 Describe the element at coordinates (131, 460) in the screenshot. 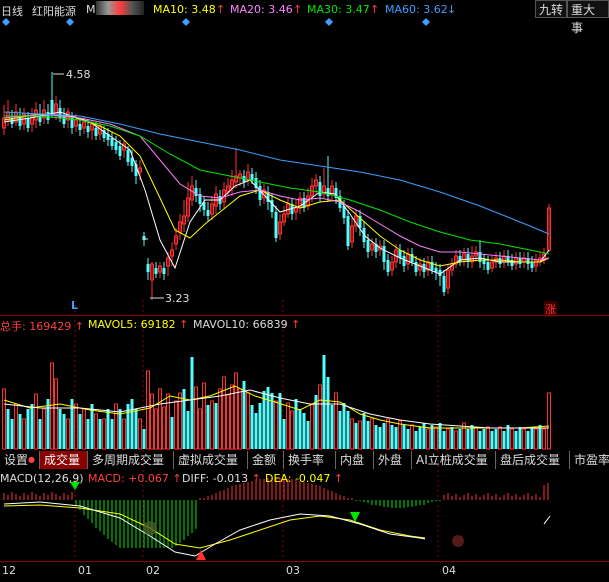

I see `tab-multi-period-volume: 多周期成交量` at that location.